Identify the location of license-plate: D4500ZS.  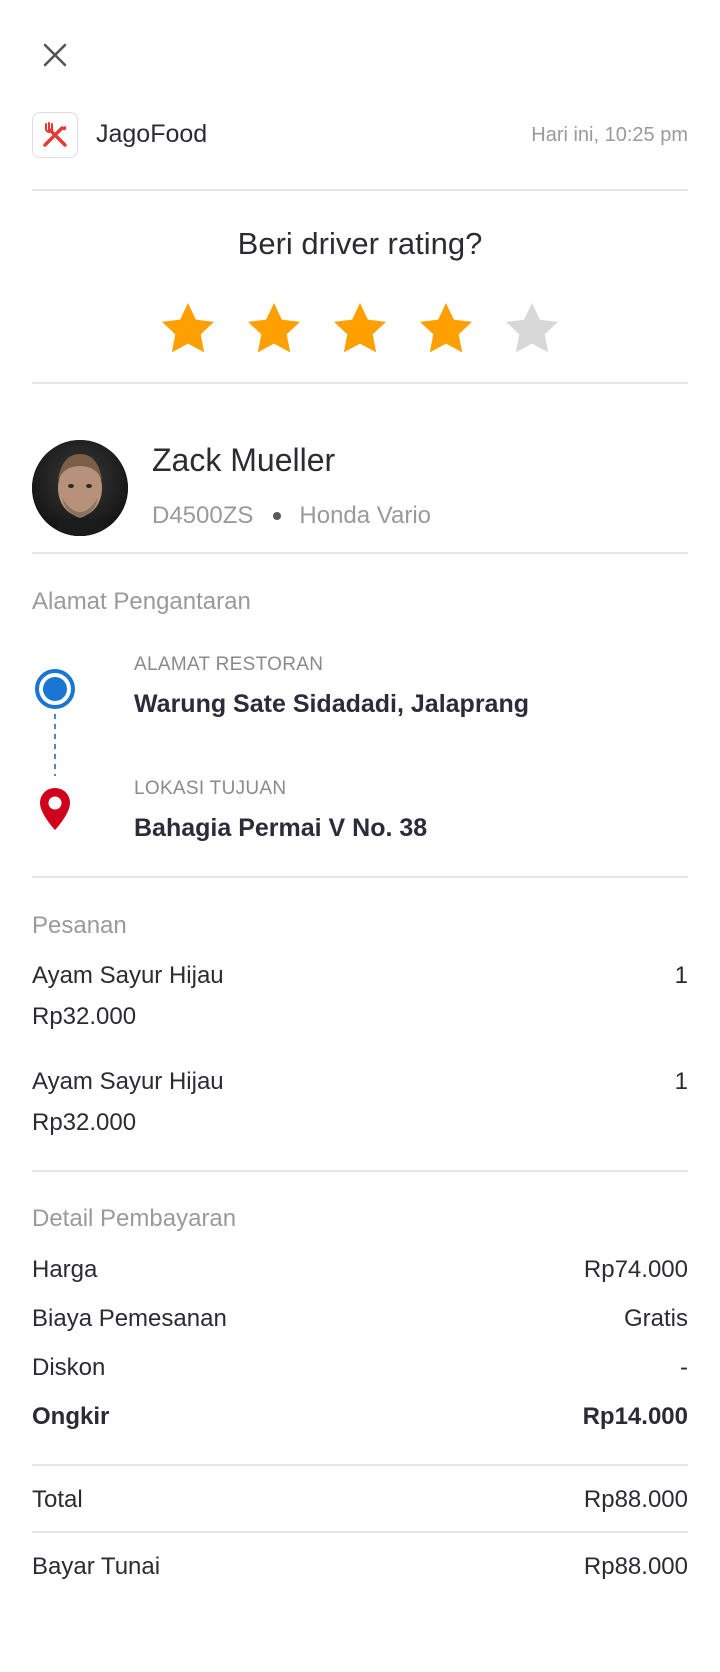
(203, 515).